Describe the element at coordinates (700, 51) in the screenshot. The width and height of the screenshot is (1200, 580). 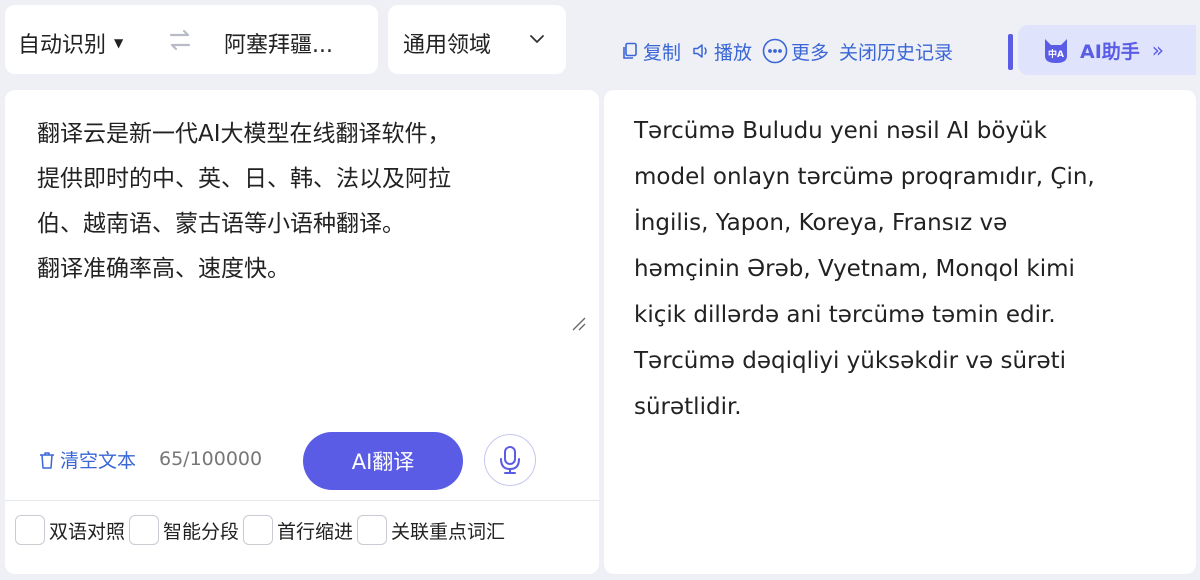
I see `speaker-icon` at that location.